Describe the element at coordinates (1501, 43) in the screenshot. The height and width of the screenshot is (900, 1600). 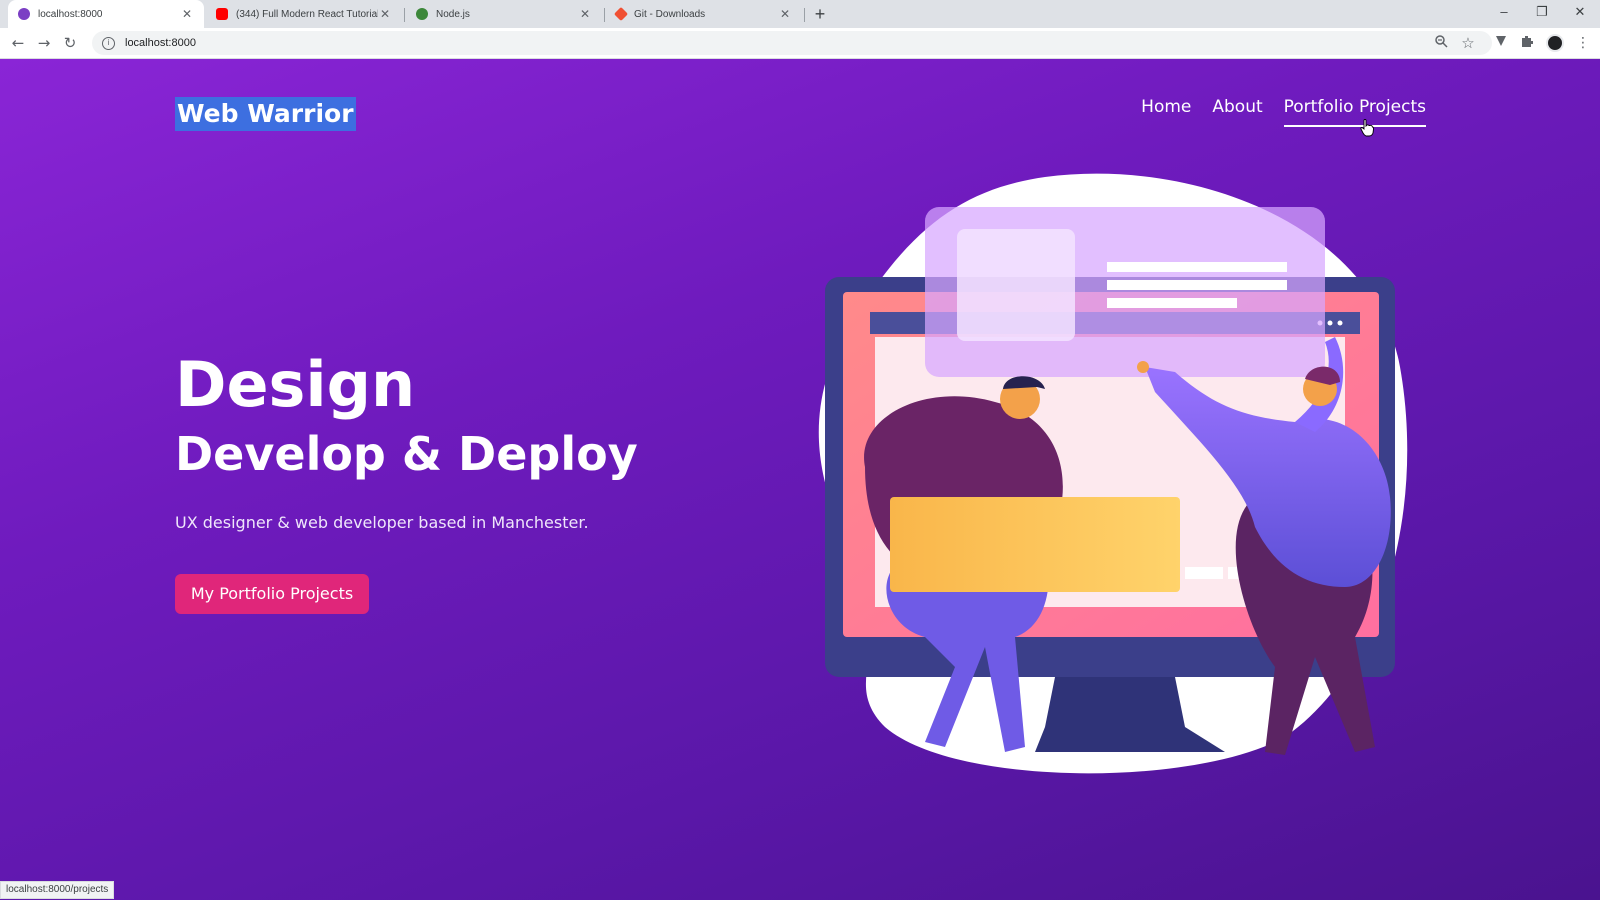
I see `extension-v-icon` at that location.